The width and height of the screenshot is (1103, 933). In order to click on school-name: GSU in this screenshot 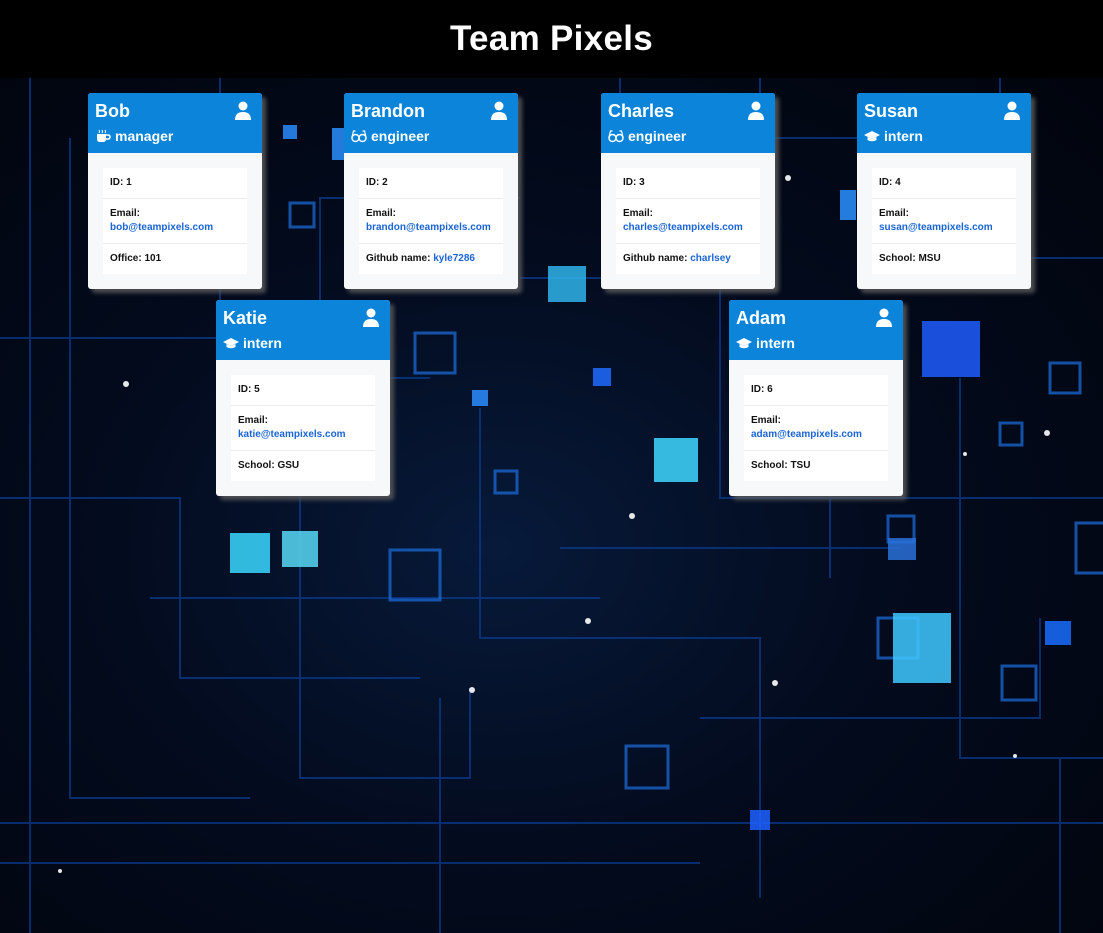, I will do `click(288, 465)`.